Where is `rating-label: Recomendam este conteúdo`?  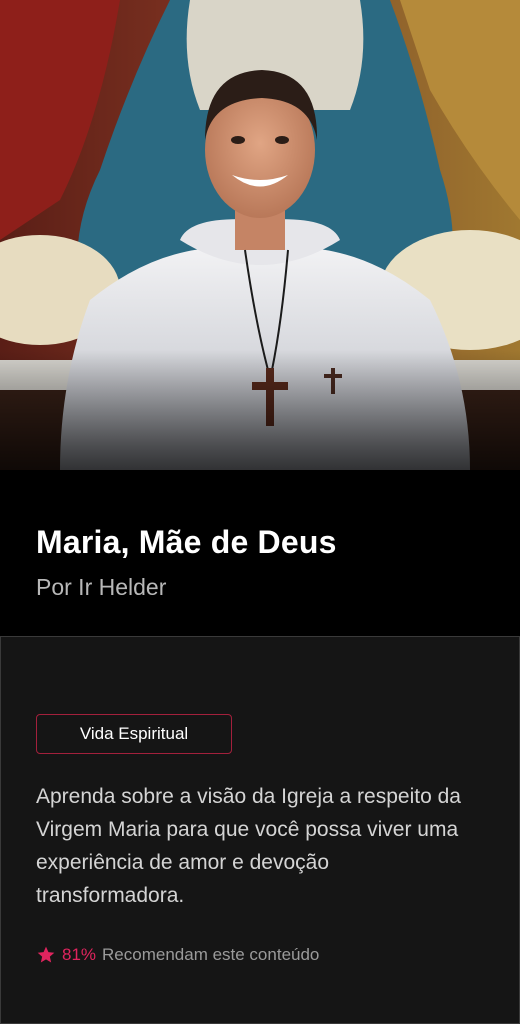
rating-label: Recomendam este conteúdo is located at coordinates (211, 954).